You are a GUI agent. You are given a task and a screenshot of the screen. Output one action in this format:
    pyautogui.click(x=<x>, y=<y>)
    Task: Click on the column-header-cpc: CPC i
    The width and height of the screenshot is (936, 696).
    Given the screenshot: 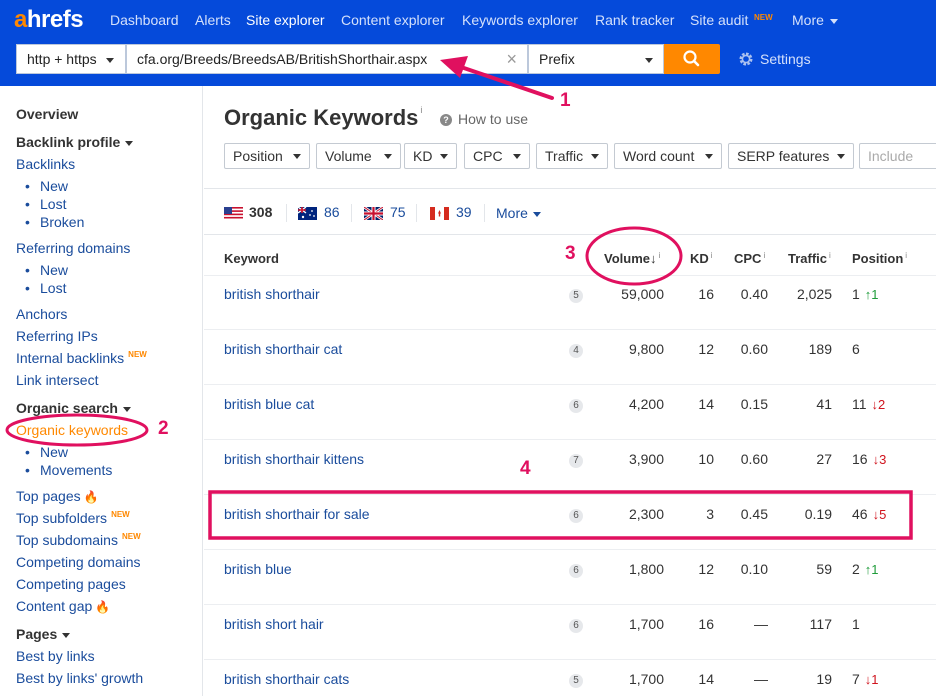 What is the action you would take?
    pyautogui.click(x=749, y=258)
    